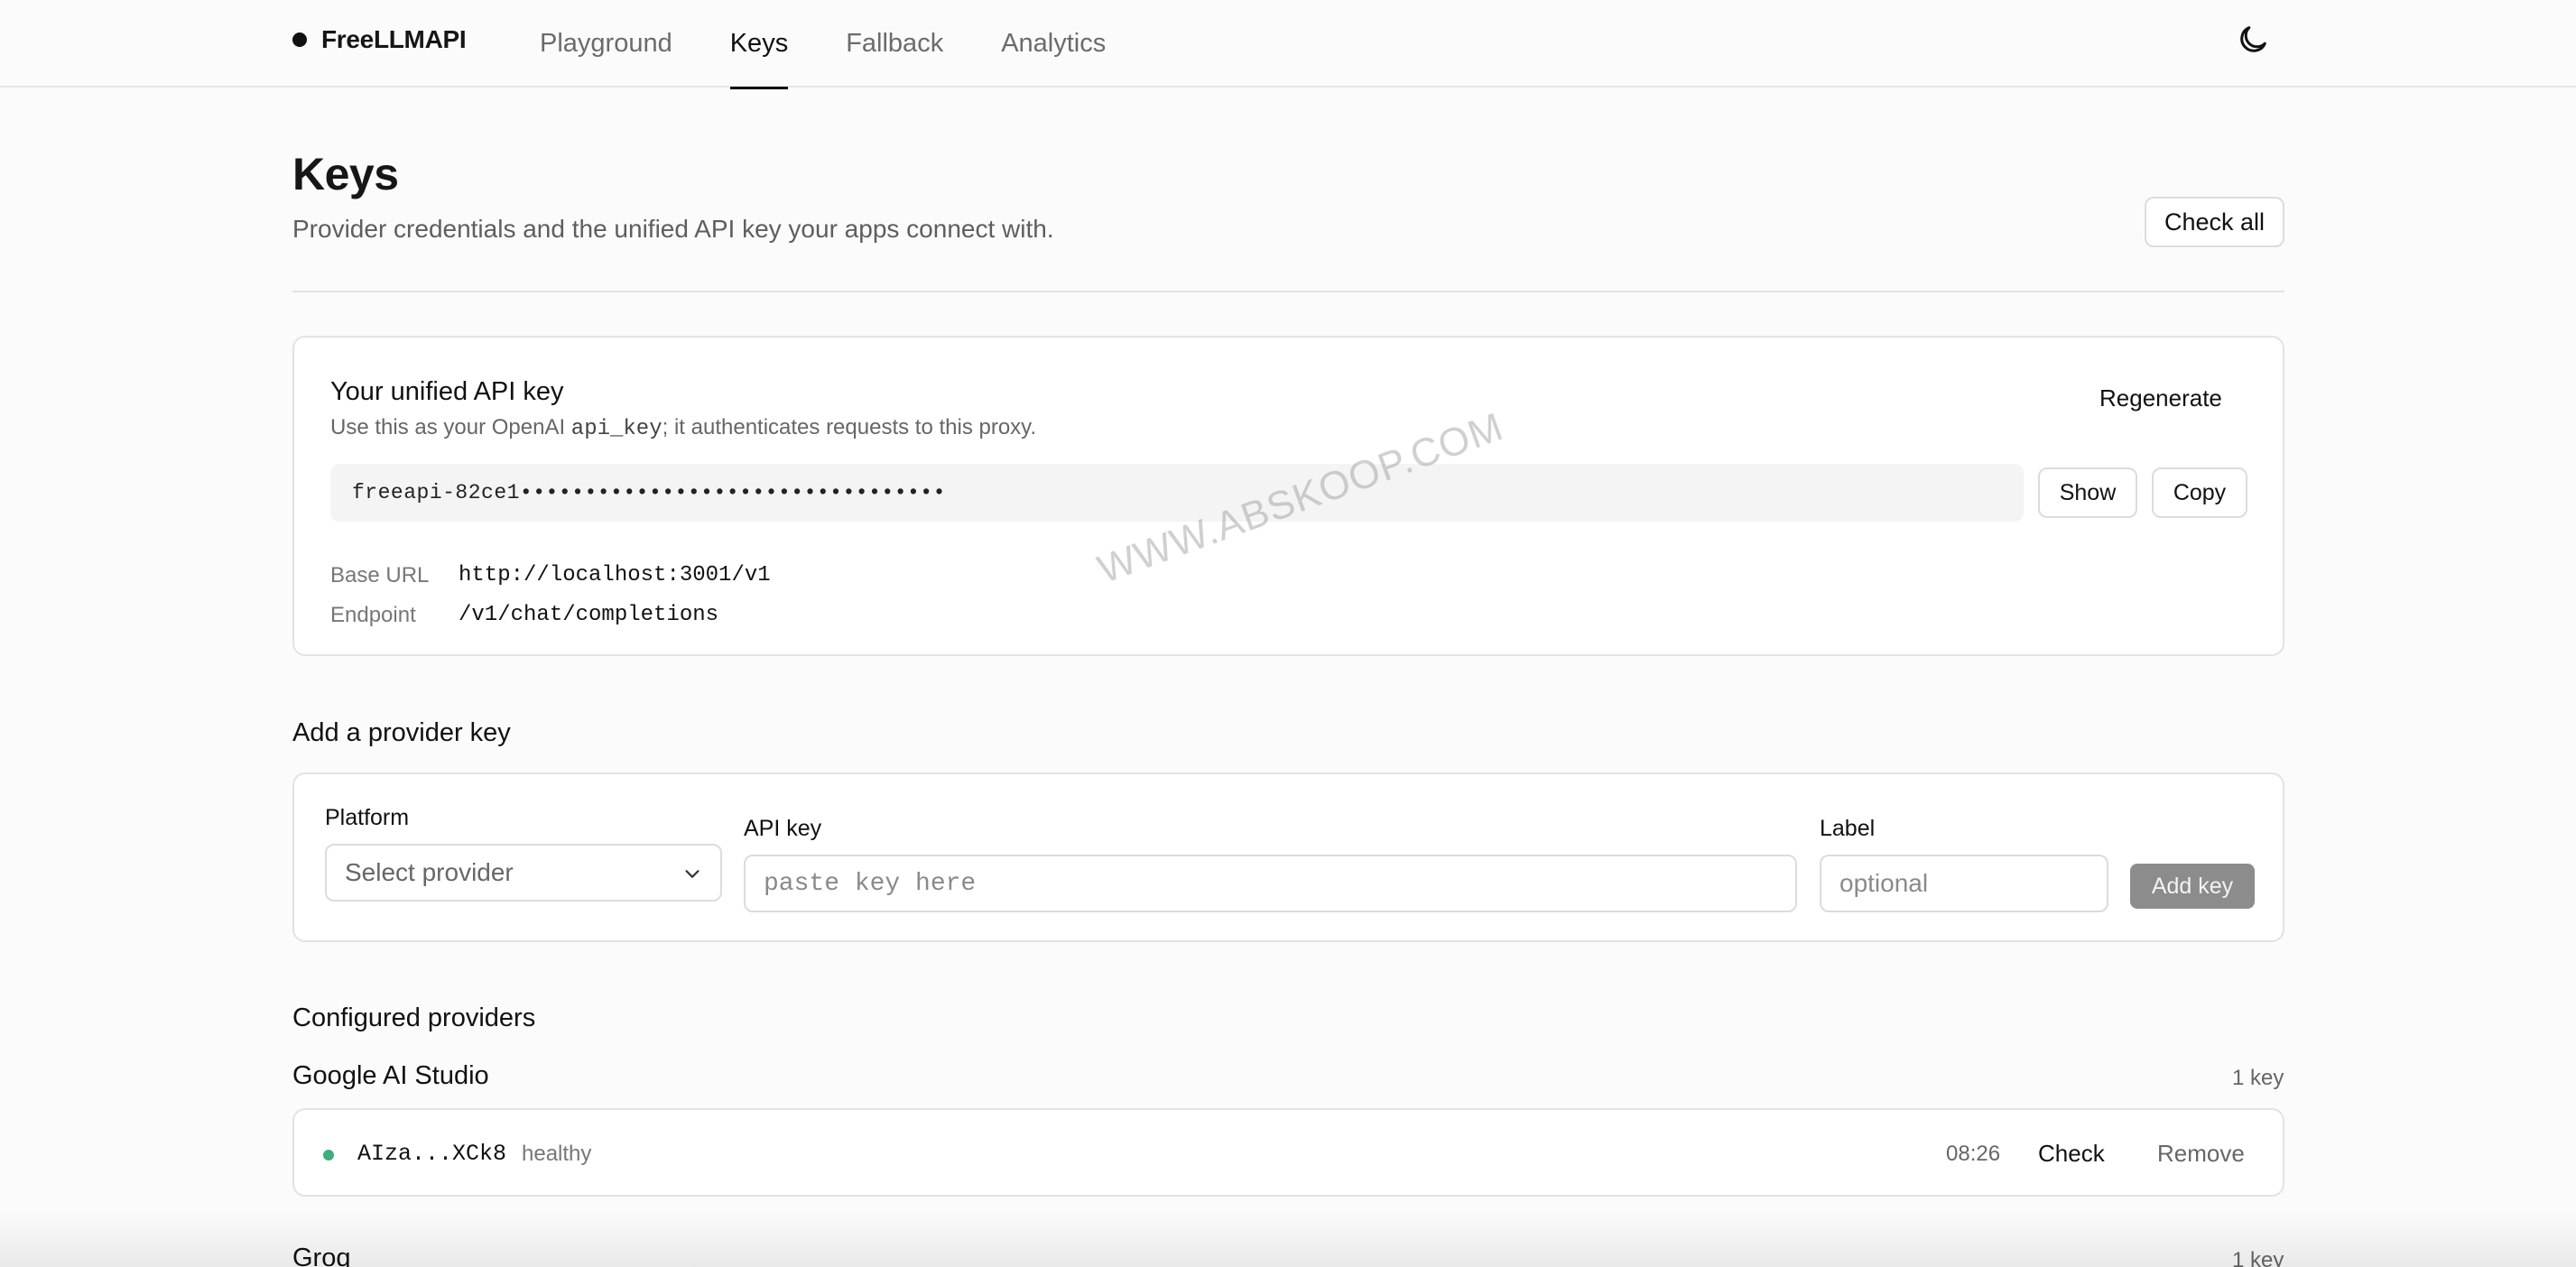 The image size is (2576, 1267). I want to click on base-url-label: Base URL, so click(380, 575).